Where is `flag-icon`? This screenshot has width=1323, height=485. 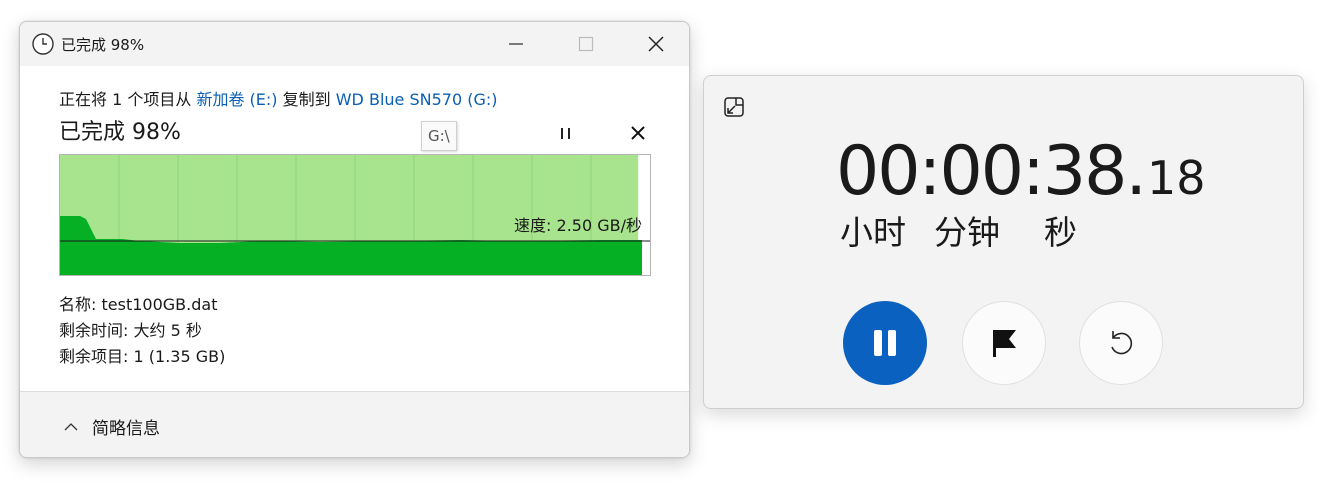 flag-icon is located at coordinates (1004, 343).